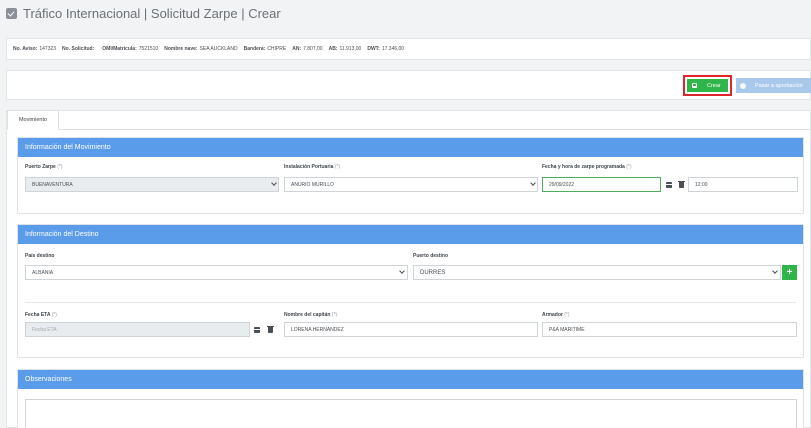  What do you see at coordinates (313, 49) in the screenshot?
I see `info-value-an: 7.807,00` at bounding box center [313, 49].